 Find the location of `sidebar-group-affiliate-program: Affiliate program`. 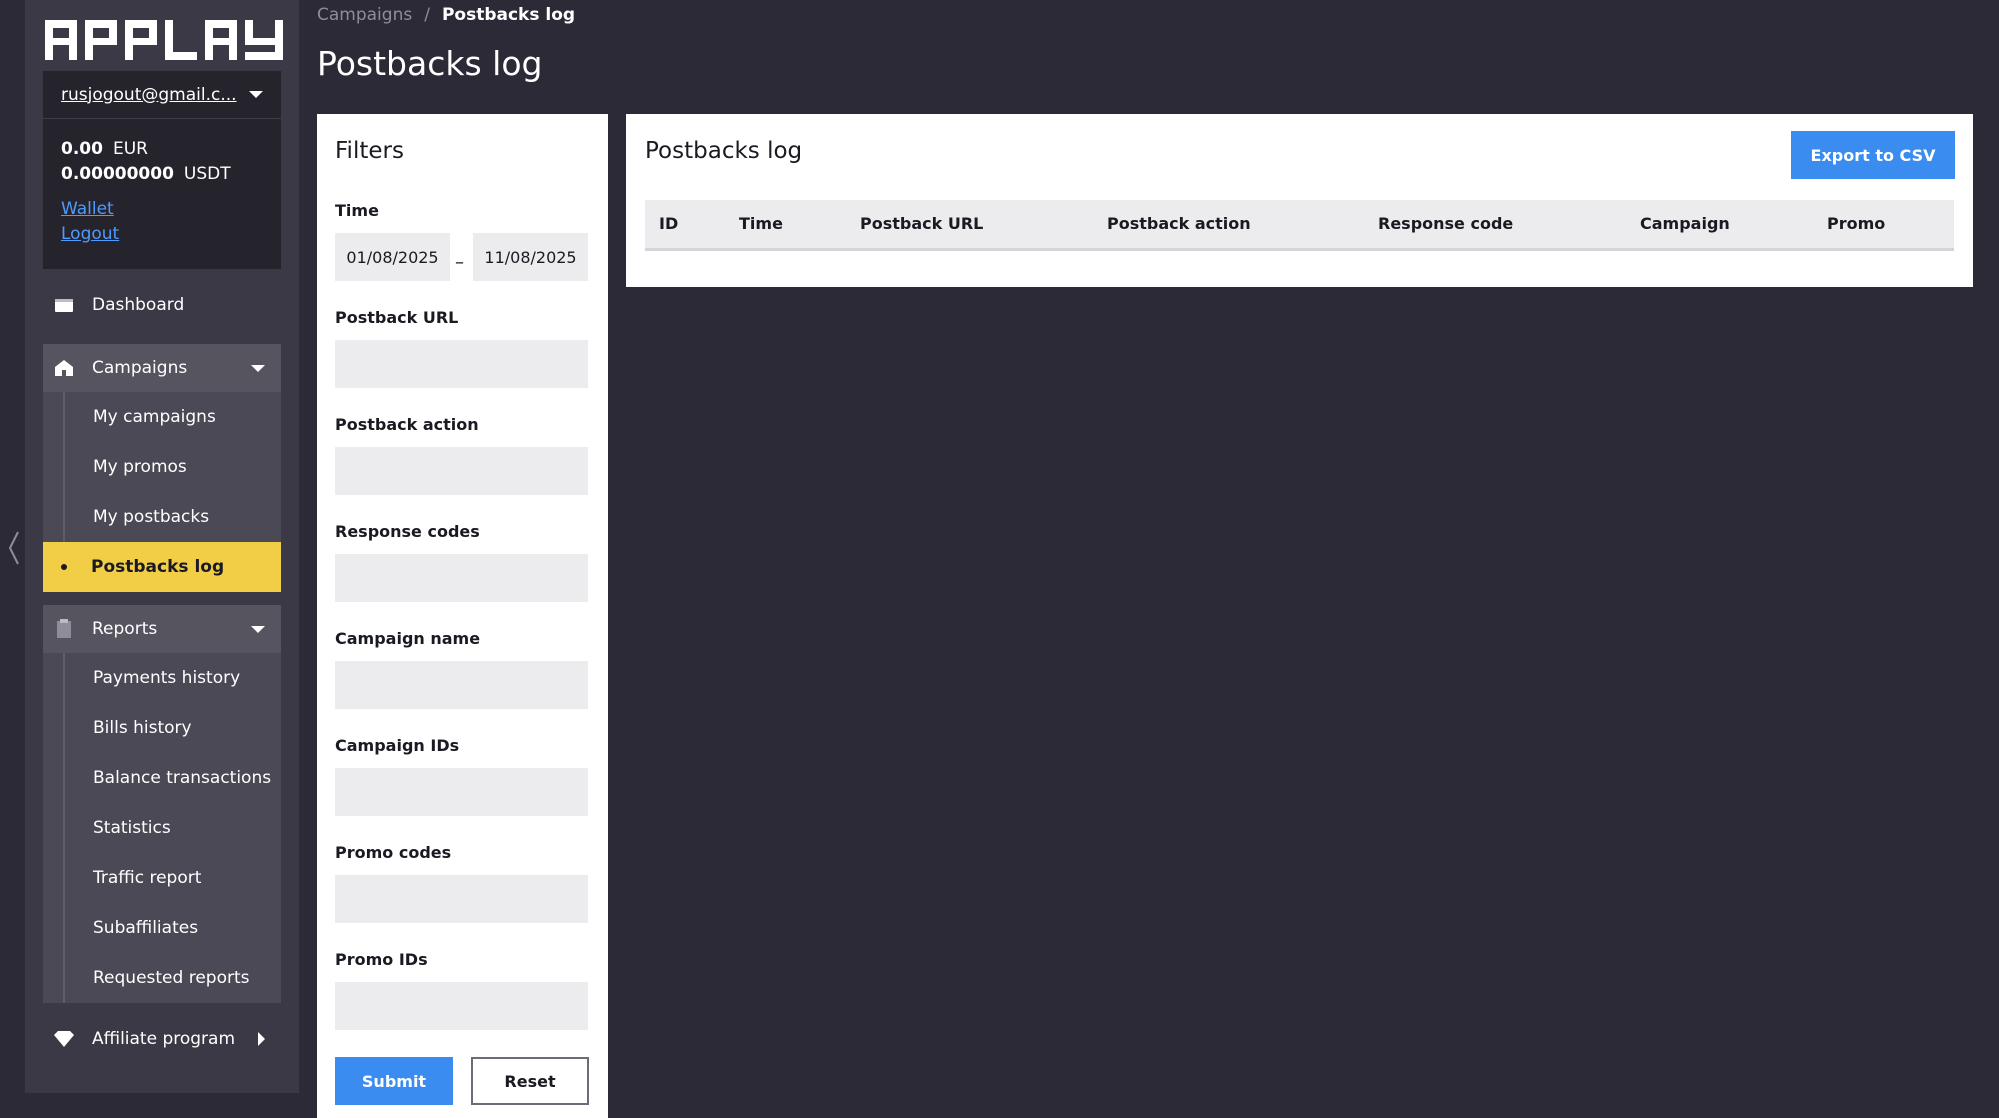

sidebar-group-affiliate-program: Affiliate program is located at coordinates (162, 1039).